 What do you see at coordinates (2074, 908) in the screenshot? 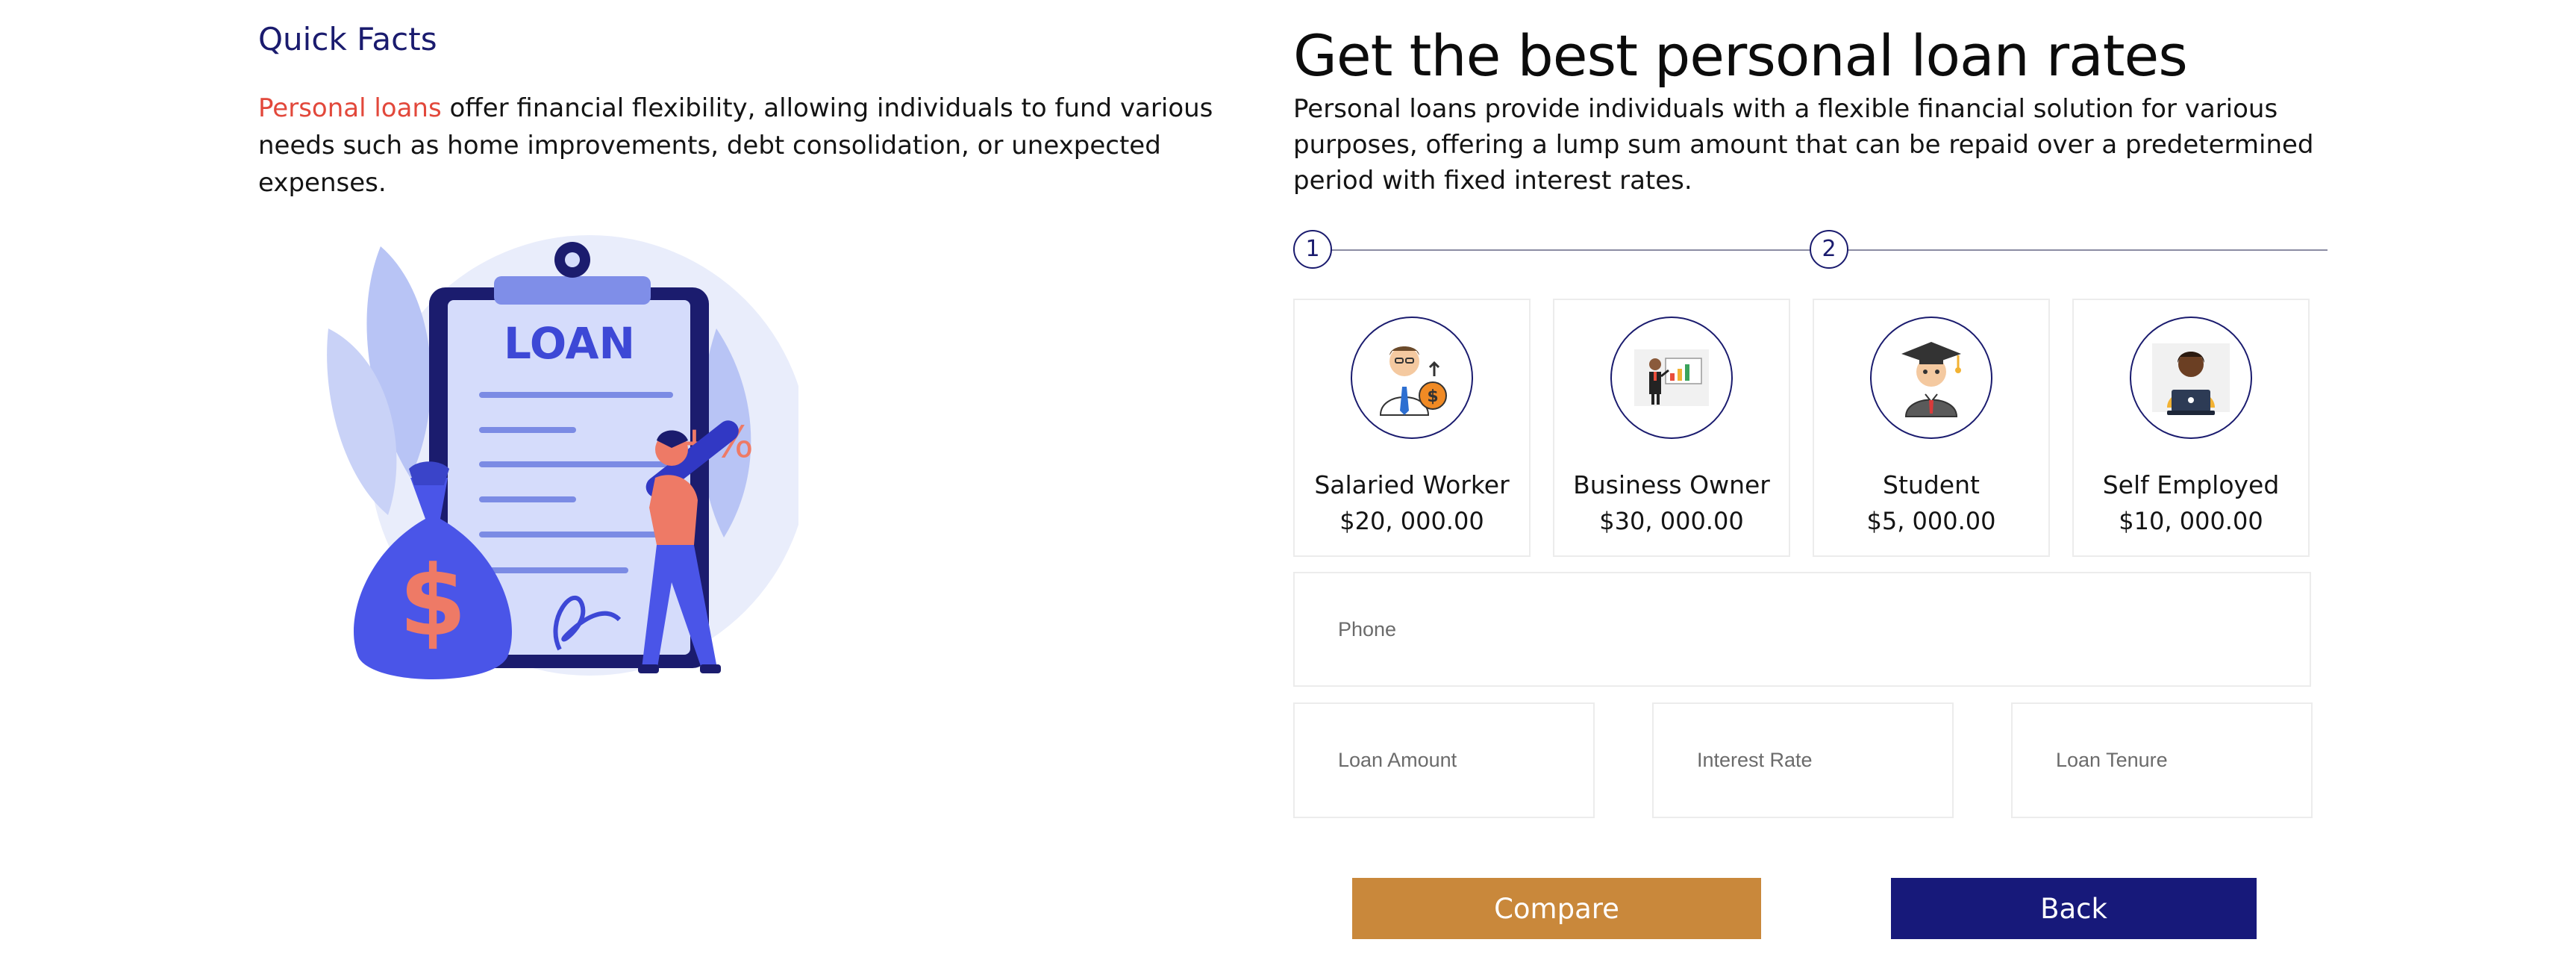
I see `back-button: Back` at bounding box center [2074, 908].